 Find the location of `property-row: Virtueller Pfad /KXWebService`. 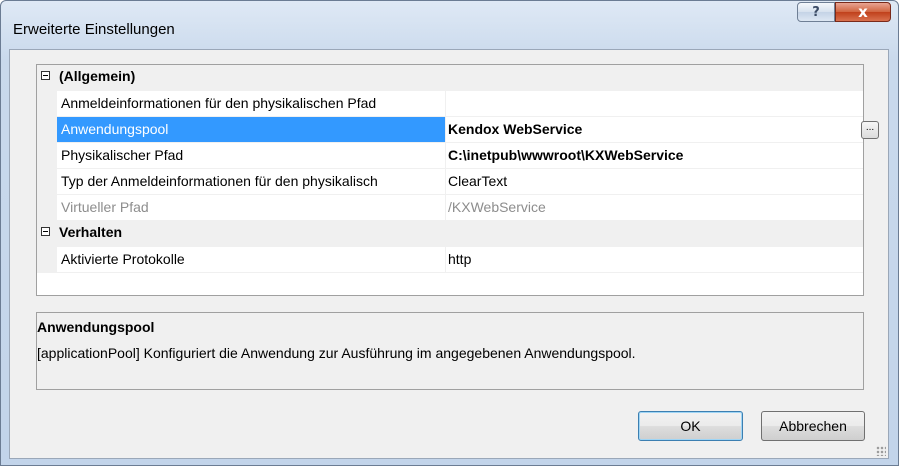

property-row: Virtueller Pfad /KXWebService is located at coordinates (450, 208).